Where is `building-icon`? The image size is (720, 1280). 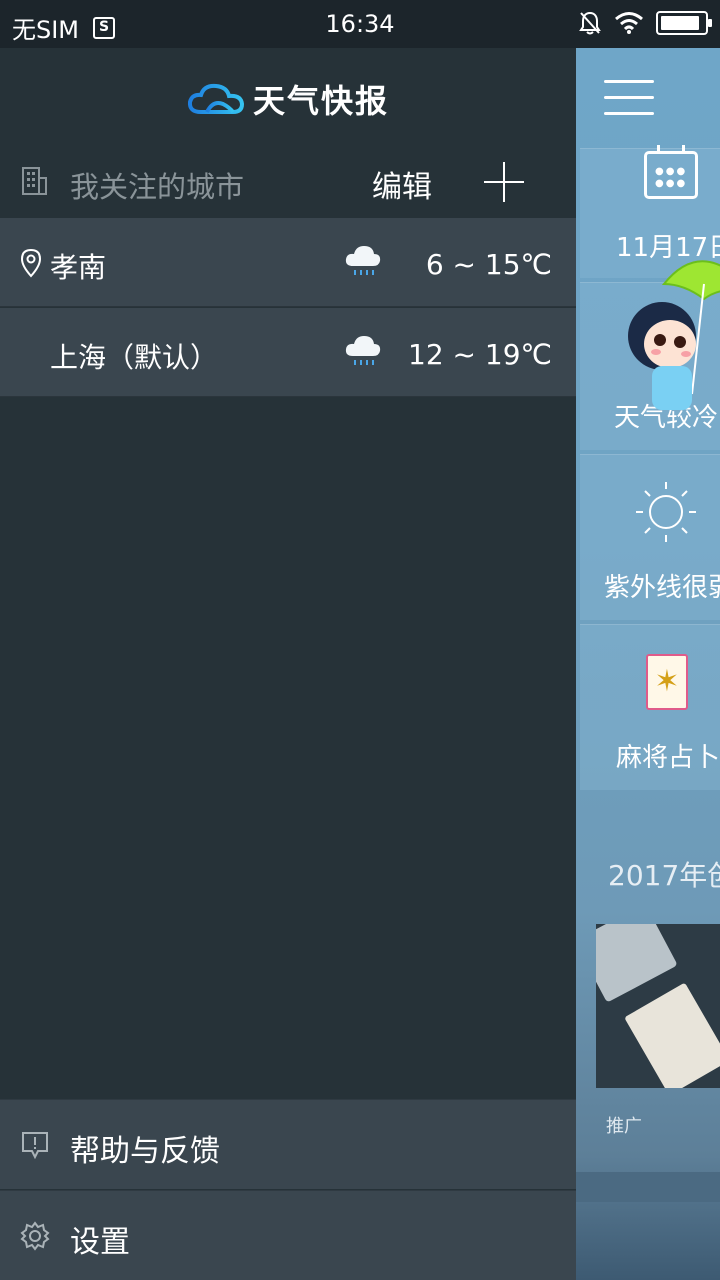
building-icon is located at coordinates (34, 181).